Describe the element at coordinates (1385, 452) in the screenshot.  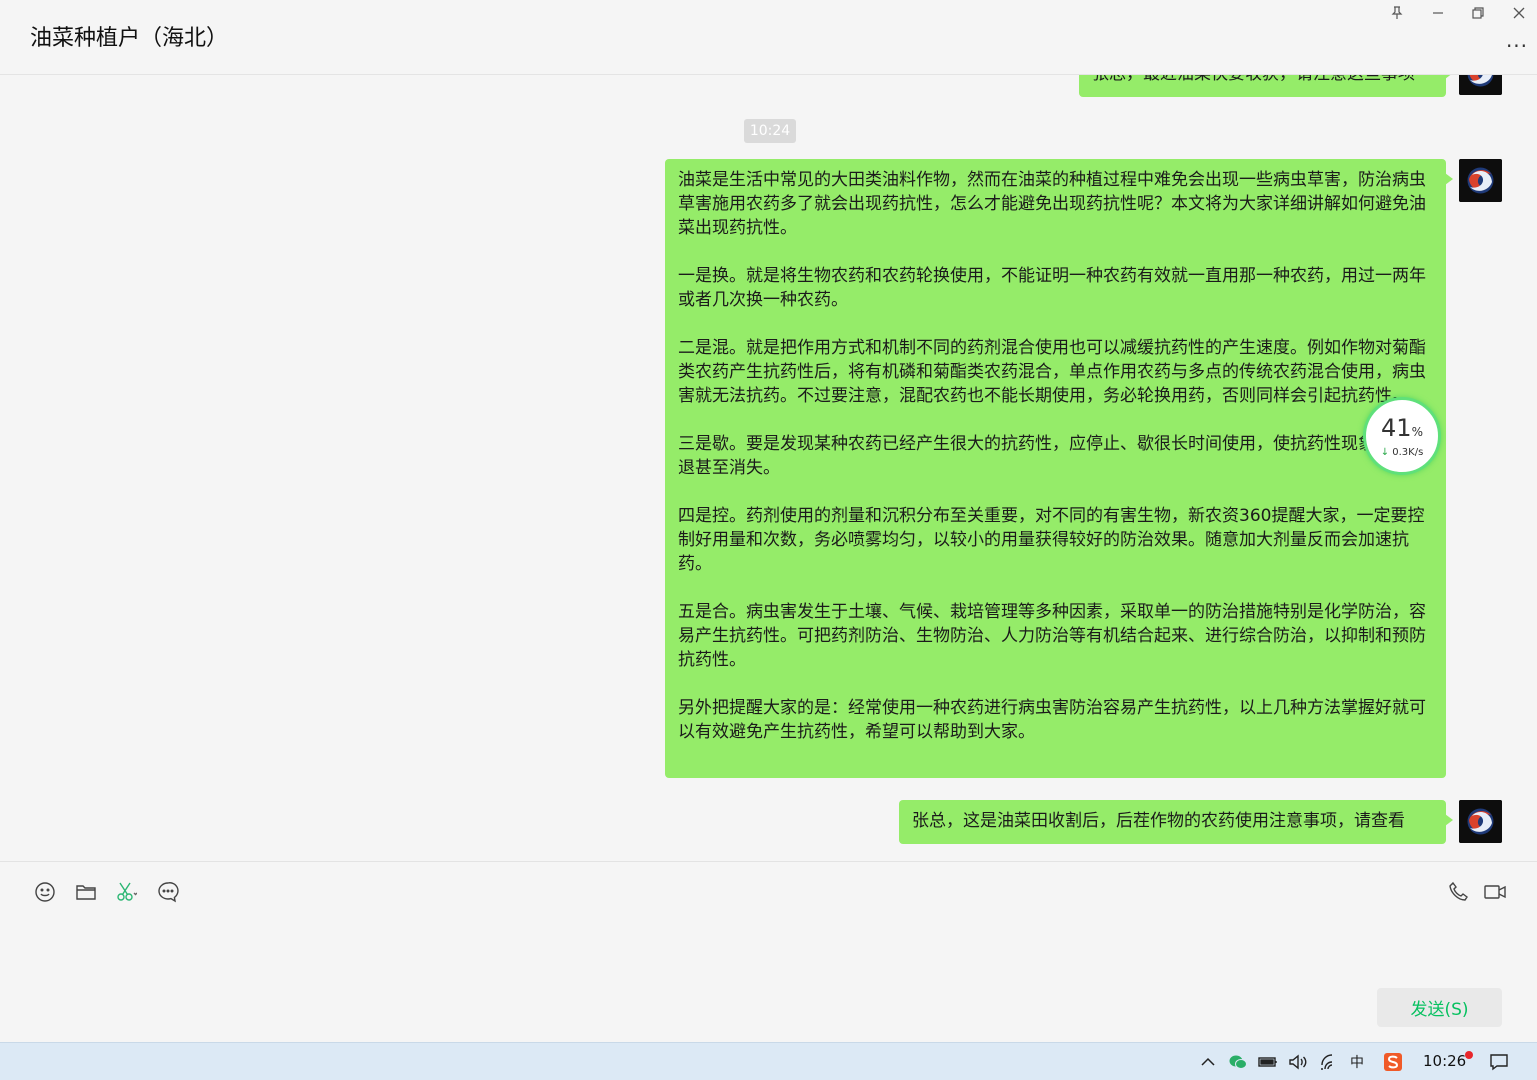
I see `download-arrow-icon: ↓` at that location.